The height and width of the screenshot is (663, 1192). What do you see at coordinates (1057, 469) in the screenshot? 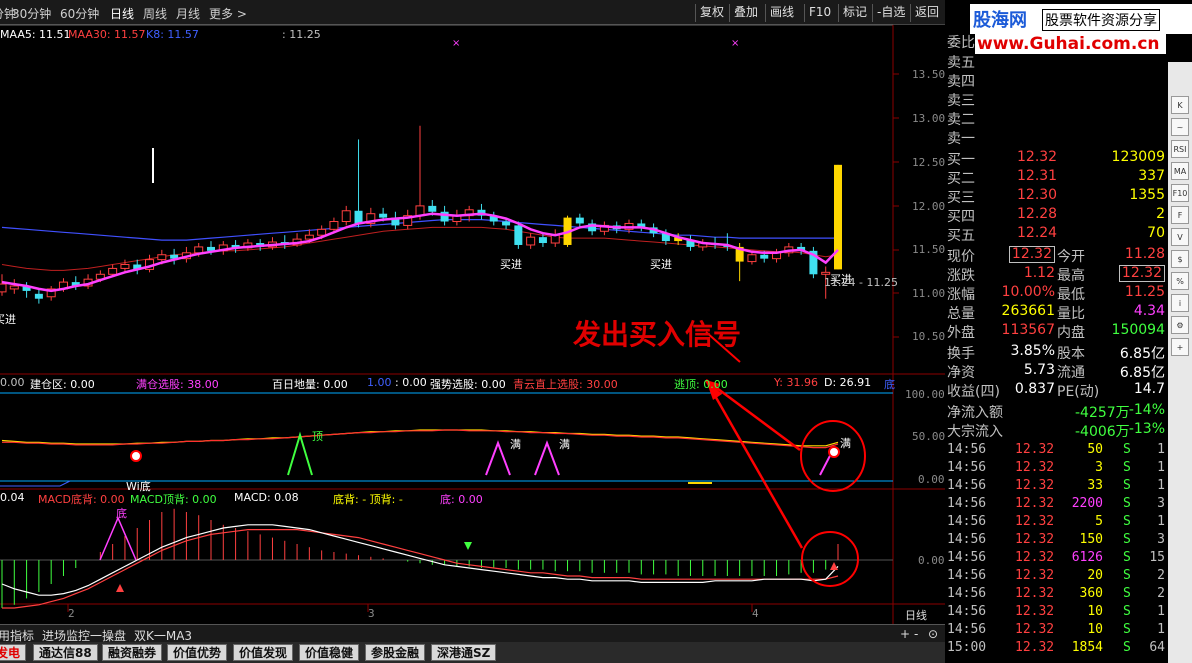
I see `tick-row: 14:56 12.32 3 S 1` at bounding box center [1057, 469].